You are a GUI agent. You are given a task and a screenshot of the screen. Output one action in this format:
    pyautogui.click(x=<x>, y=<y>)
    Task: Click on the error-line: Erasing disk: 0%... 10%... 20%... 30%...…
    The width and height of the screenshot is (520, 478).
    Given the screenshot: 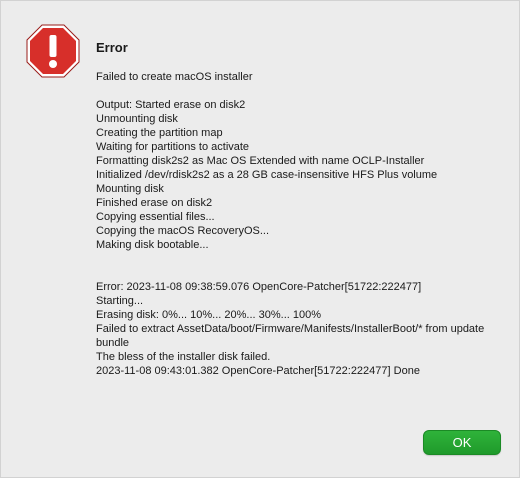 What is the action you would take?
    pyautogui.click(x=209, y=315)
    